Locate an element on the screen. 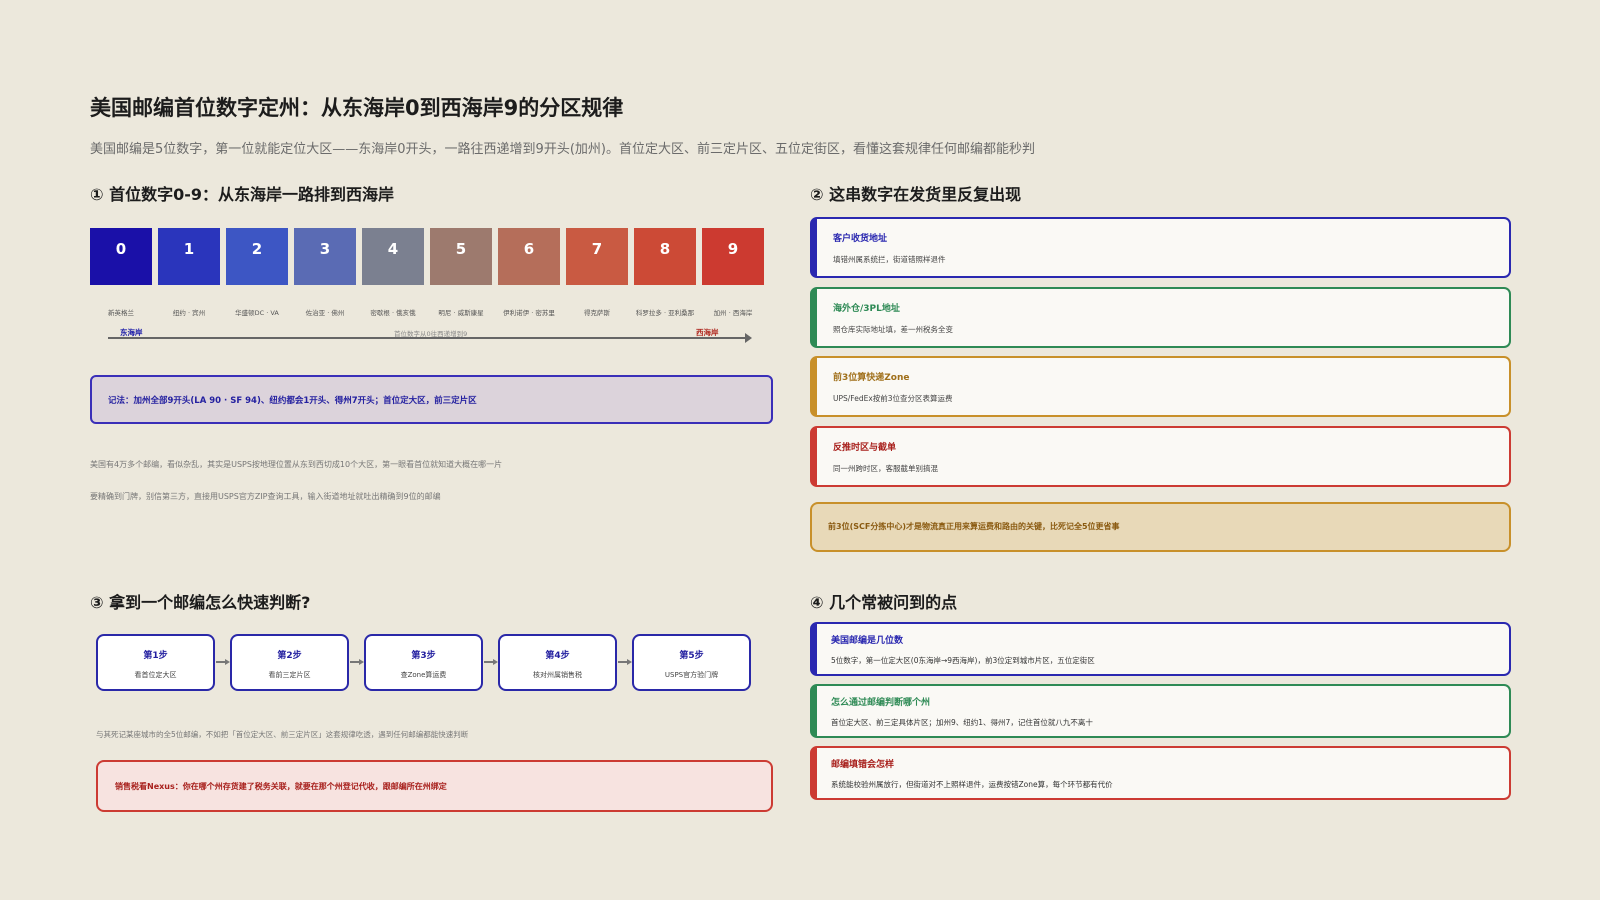  step-title: 第2步 is located at coordinates (289, 656).